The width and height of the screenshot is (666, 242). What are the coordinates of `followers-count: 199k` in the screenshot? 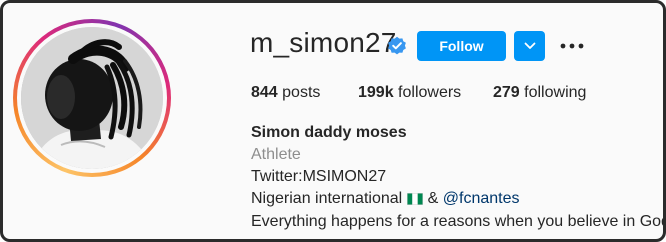 It's located at (376, 92).